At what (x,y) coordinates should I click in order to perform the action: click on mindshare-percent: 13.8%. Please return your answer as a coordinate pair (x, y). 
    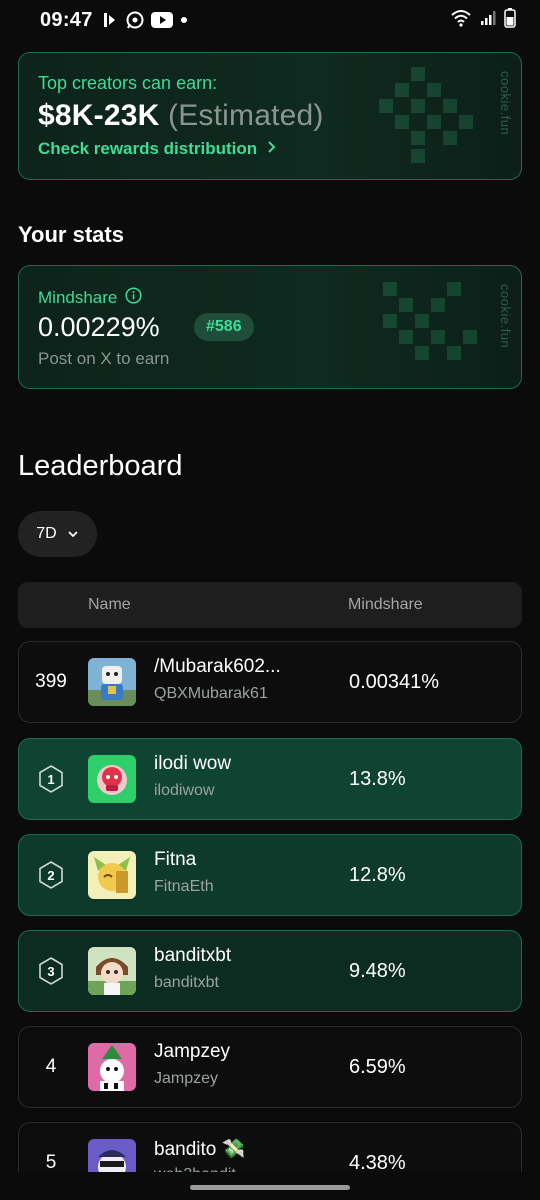
    Looking at the image, I should click on (377, 778).